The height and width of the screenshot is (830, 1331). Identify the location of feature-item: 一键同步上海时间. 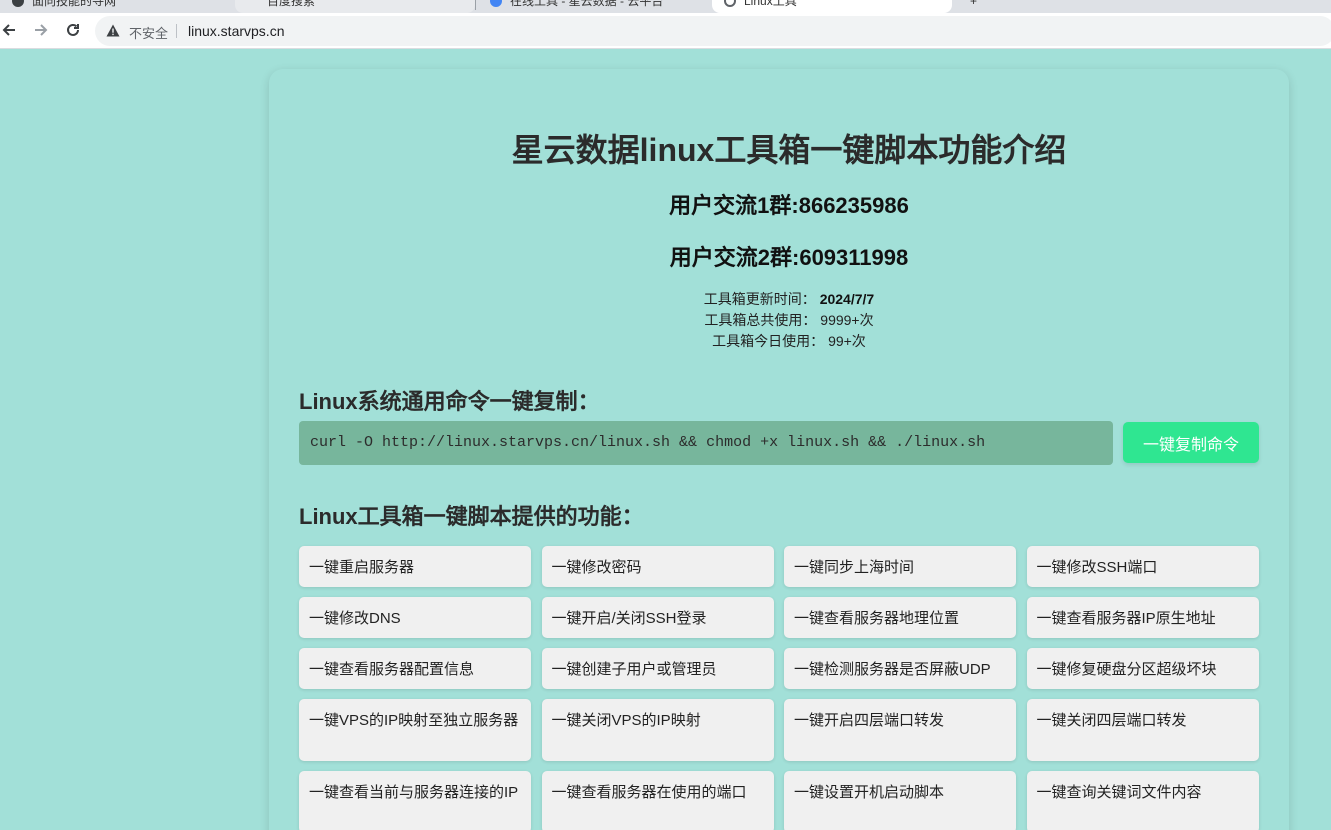
(900, 566).